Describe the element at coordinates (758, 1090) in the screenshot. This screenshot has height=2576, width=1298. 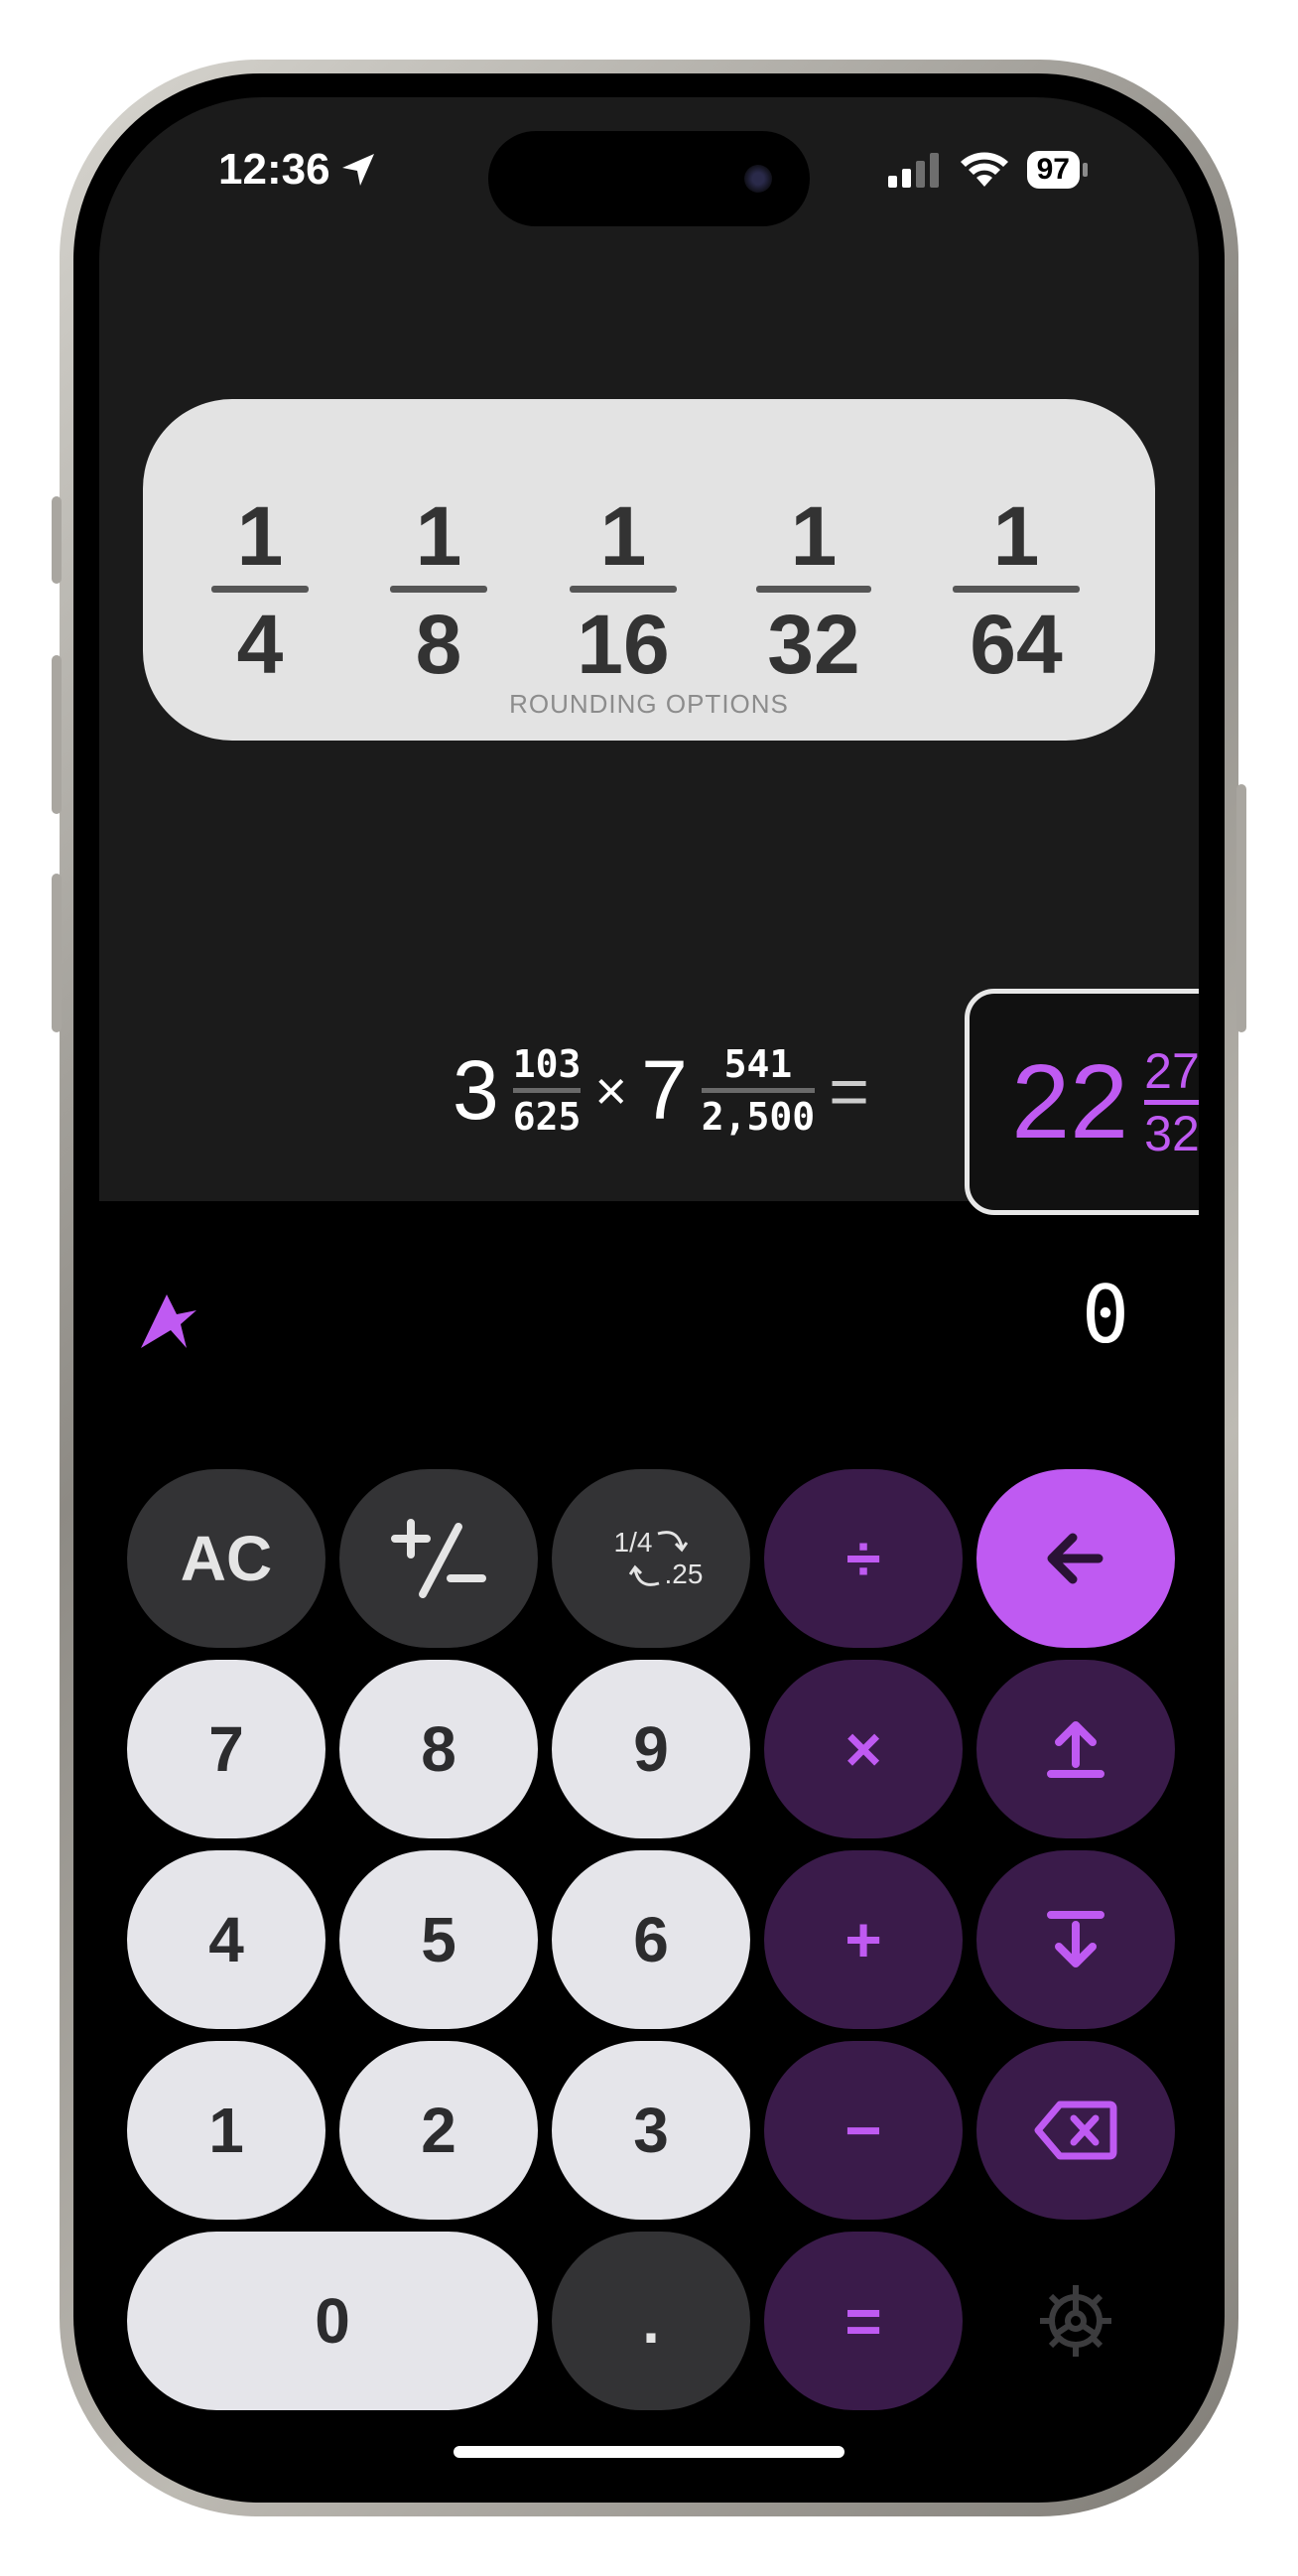
I see `operand-b-fraction: 541 2,500` at that location.